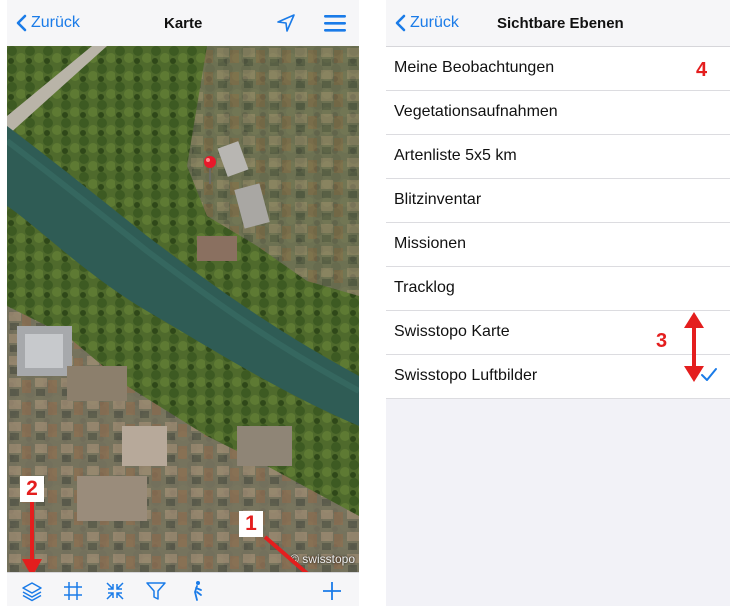  What do you see at coordinates (115, 591) in the screenshot?
I see `collapse-arrows-icon` at bounding box center [115, 591].